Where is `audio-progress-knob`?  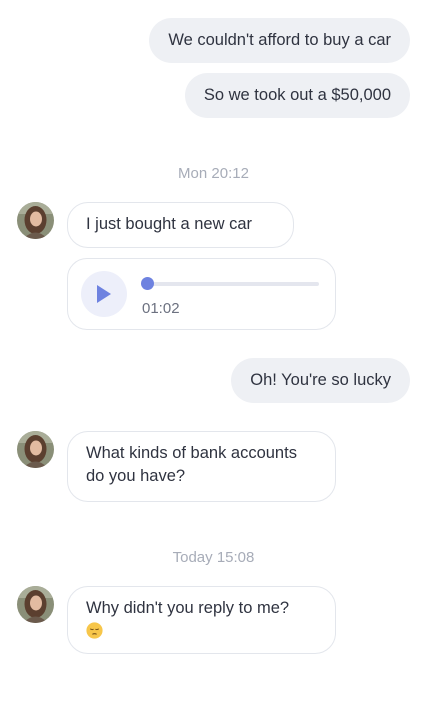
audio-progress-knob is located at coordinates (147, 283).